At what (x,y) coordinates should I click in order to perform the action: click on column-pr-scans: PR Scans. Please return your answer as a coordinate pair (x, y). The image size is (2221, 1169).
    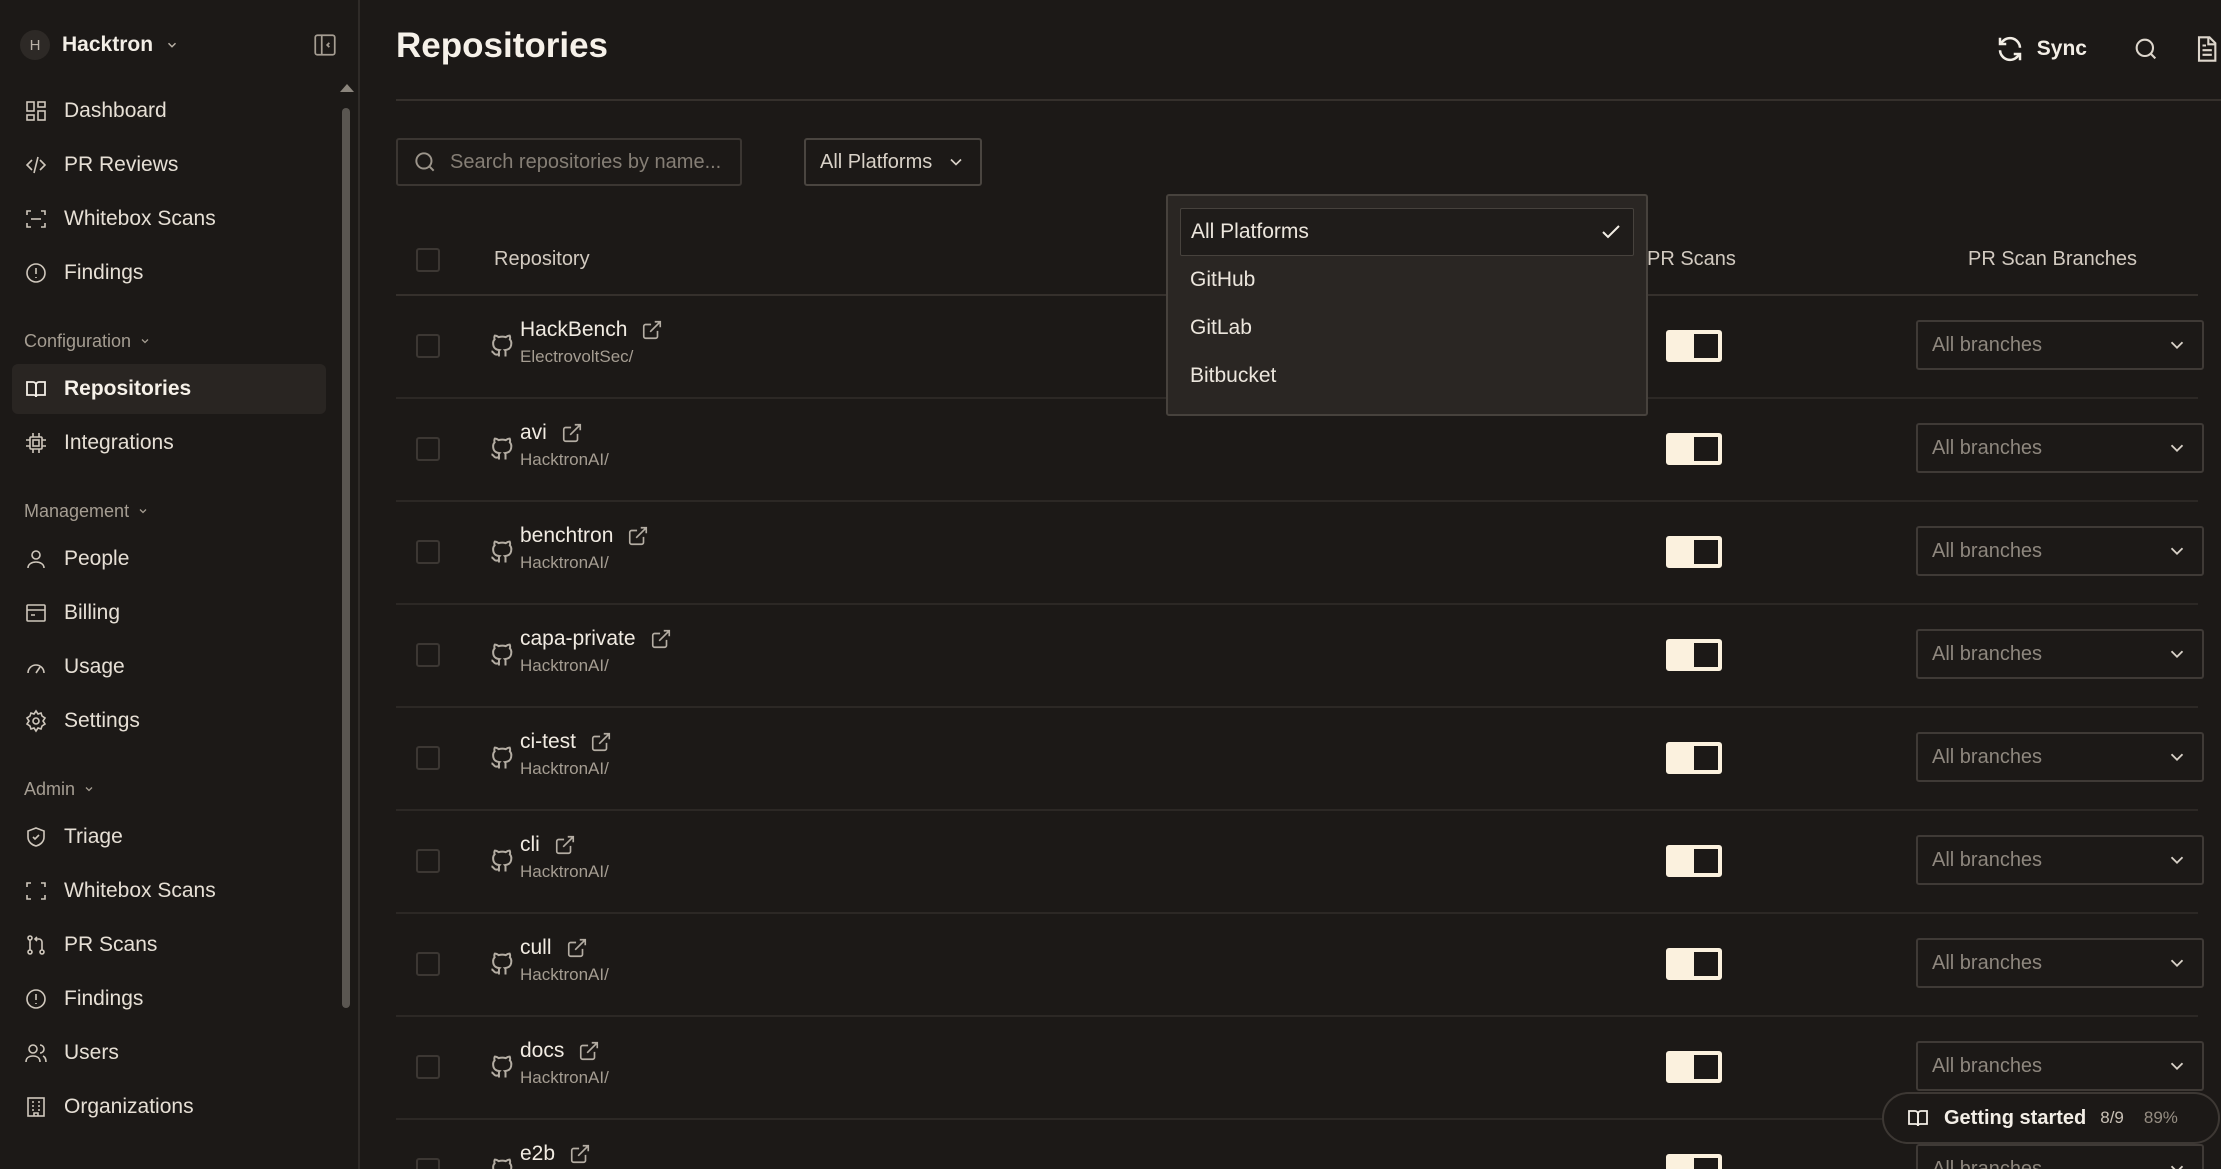
    Looking at the image, I should click on (1691, 259).